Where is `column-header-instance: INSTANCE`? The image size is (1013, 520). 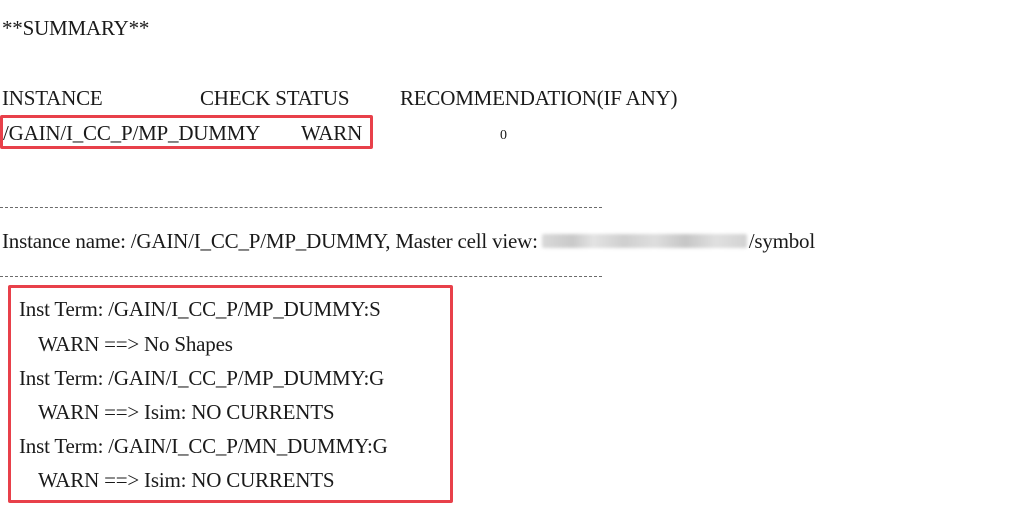 column-header-instance: INSTANCE is located at coordinates (52, 98).